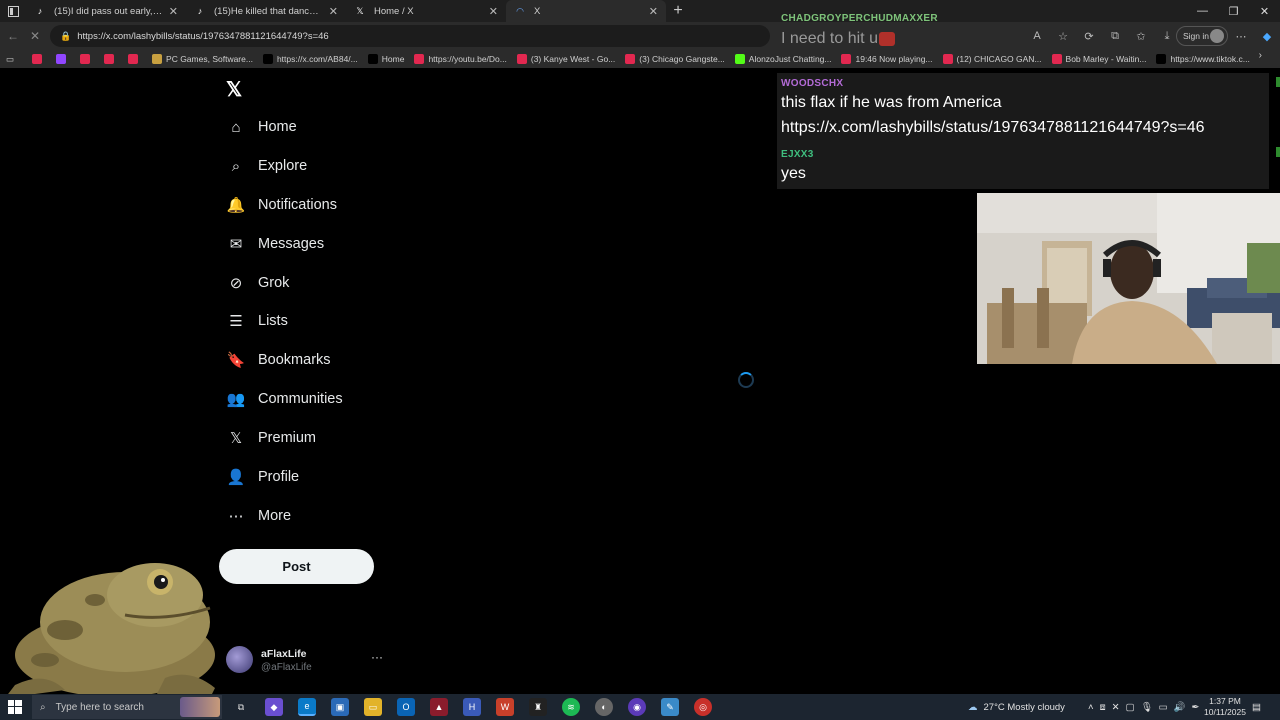 The width and height of the screenshot is (1280, 720). Describe the element at coordinates (13, 36) in the screenshot. I see `back-icon: ←` at that location.